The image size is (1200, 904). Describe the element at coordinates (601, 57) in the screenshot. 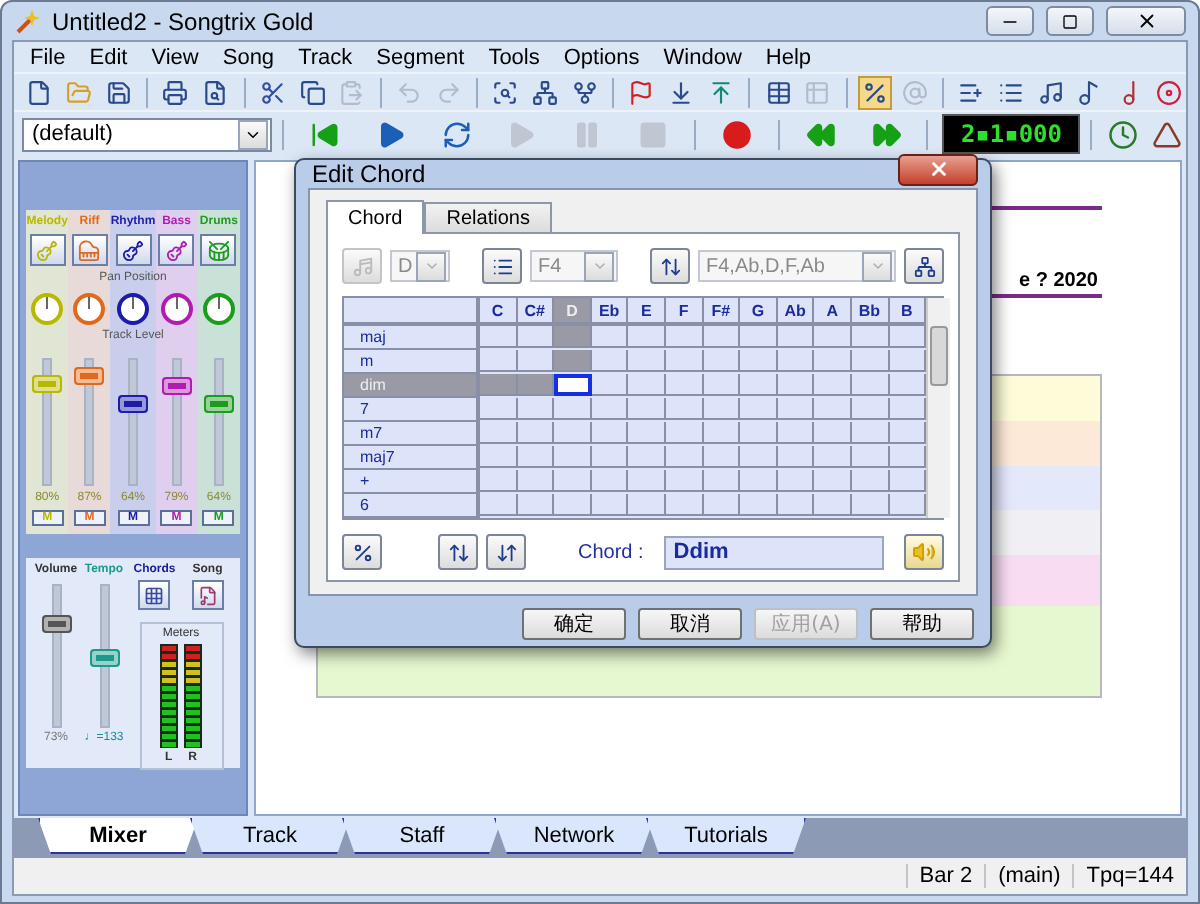

I see `menu-item: Options` at that location.